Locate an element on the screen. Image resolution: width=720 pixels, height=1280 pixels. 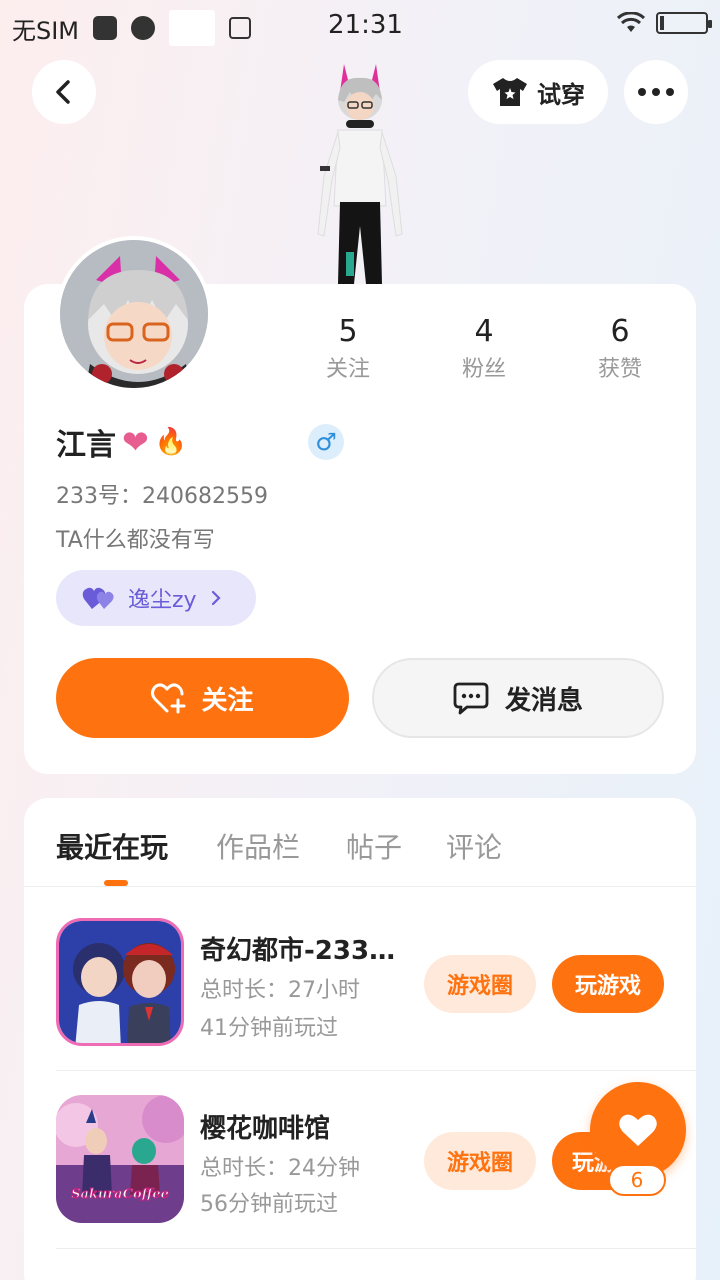
book-icon is located at coordinates (192, 28).